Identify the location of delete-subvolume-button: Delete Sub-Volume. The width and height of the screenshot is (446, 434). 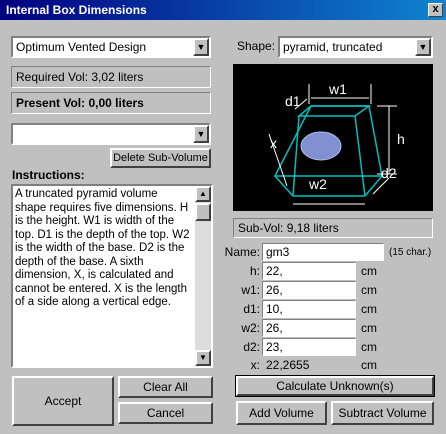
(160, 158).